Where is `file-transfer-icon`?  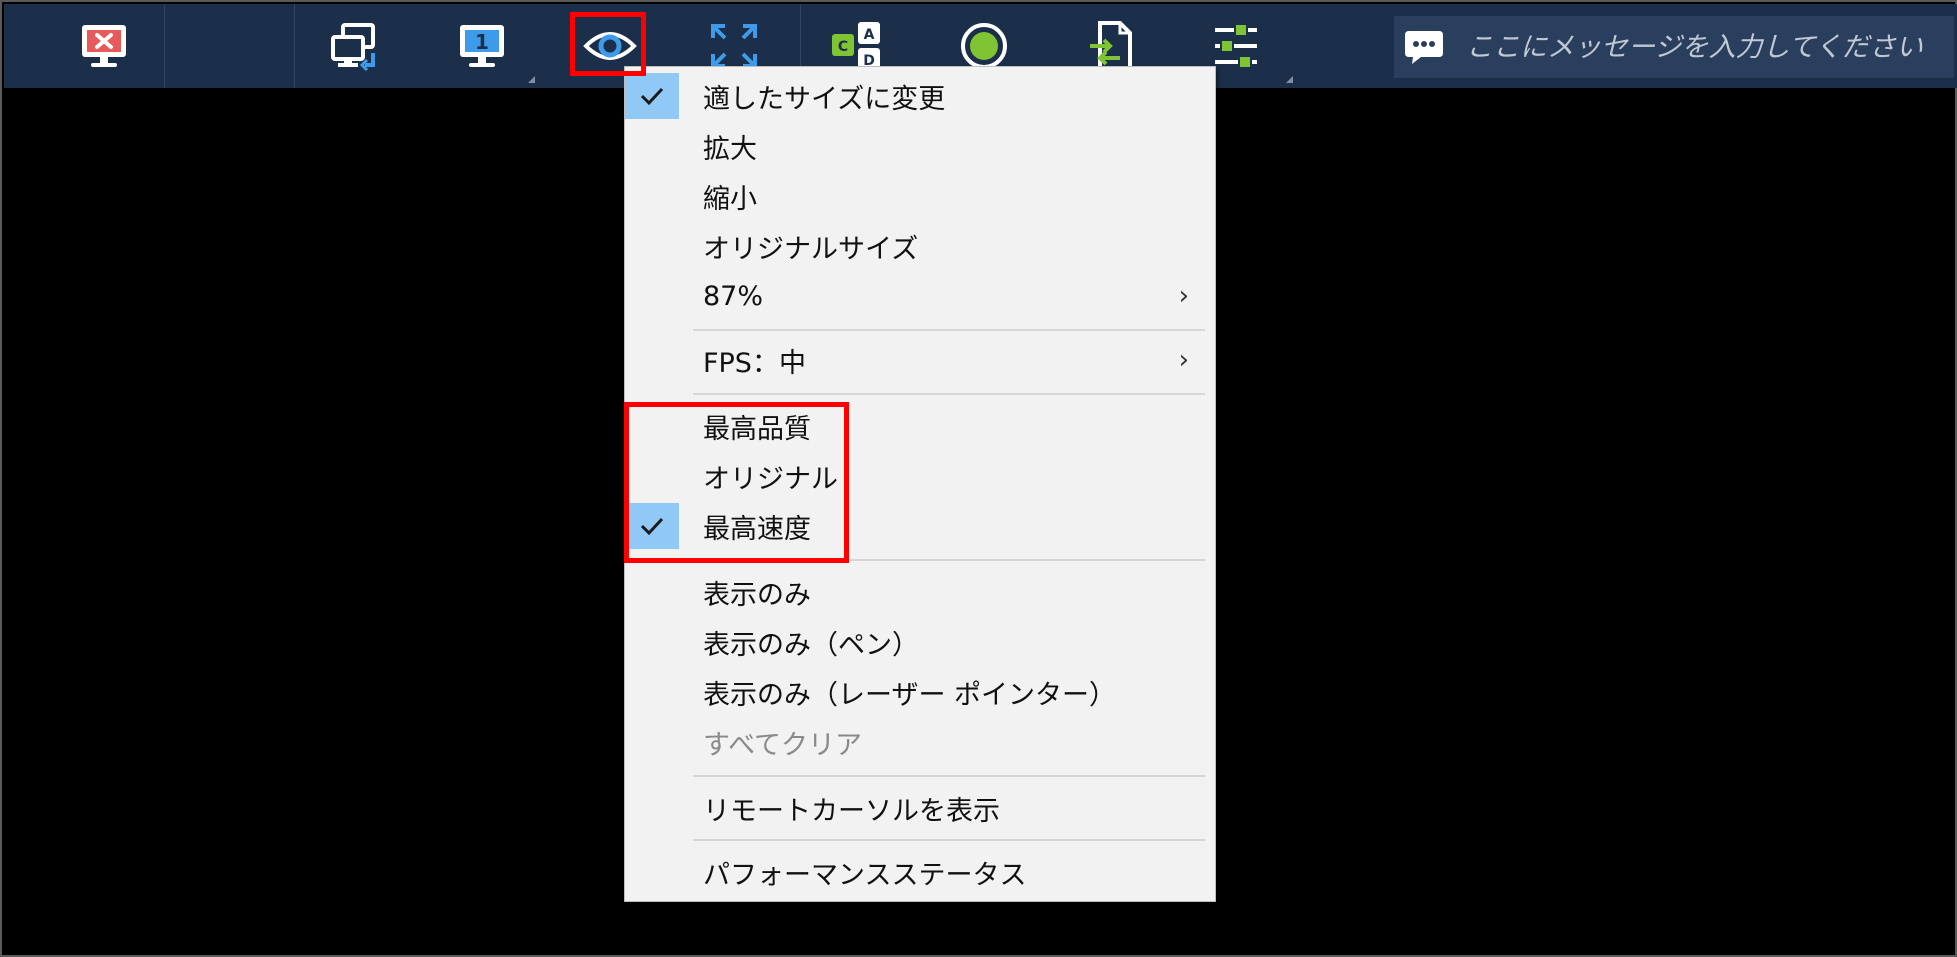
file-transfer-icon is located at coordinates (1111, 46).